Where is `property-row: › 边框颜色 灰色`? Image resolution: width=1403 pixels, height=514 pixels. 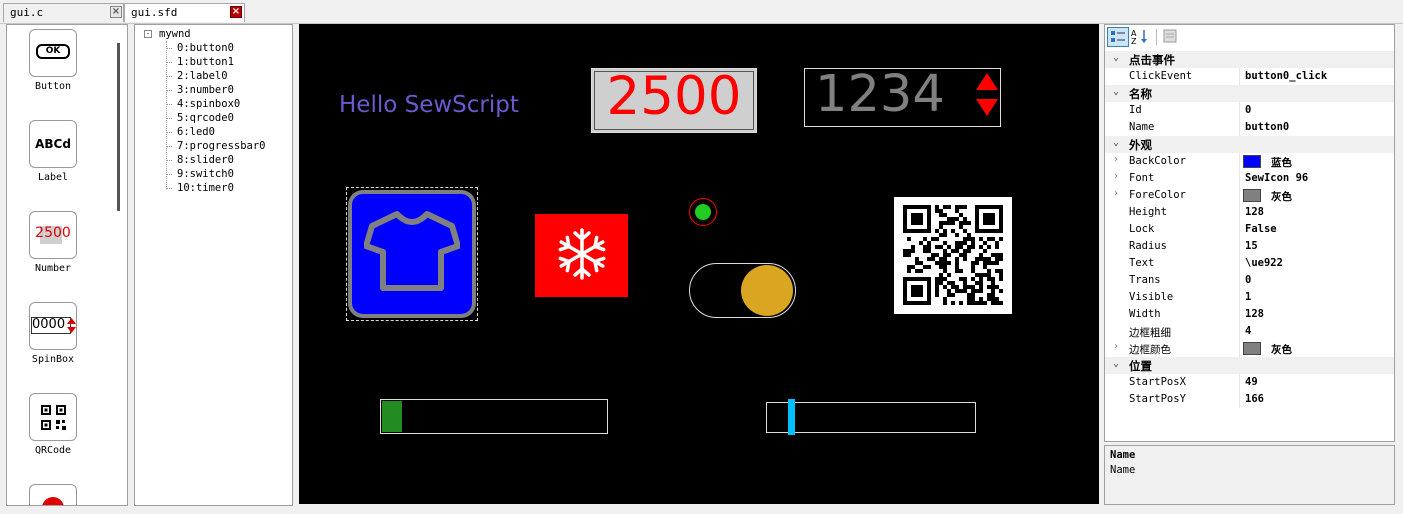 property-row: › 边框颜色 灰色 is located at coordinates (1249, 348).